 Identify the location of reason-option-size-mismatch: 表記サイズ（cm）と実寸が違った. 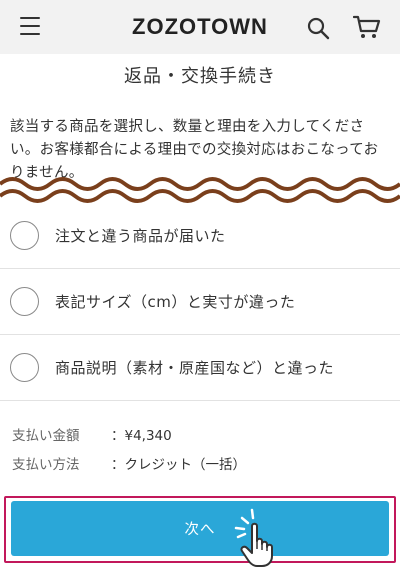
(200, 302).